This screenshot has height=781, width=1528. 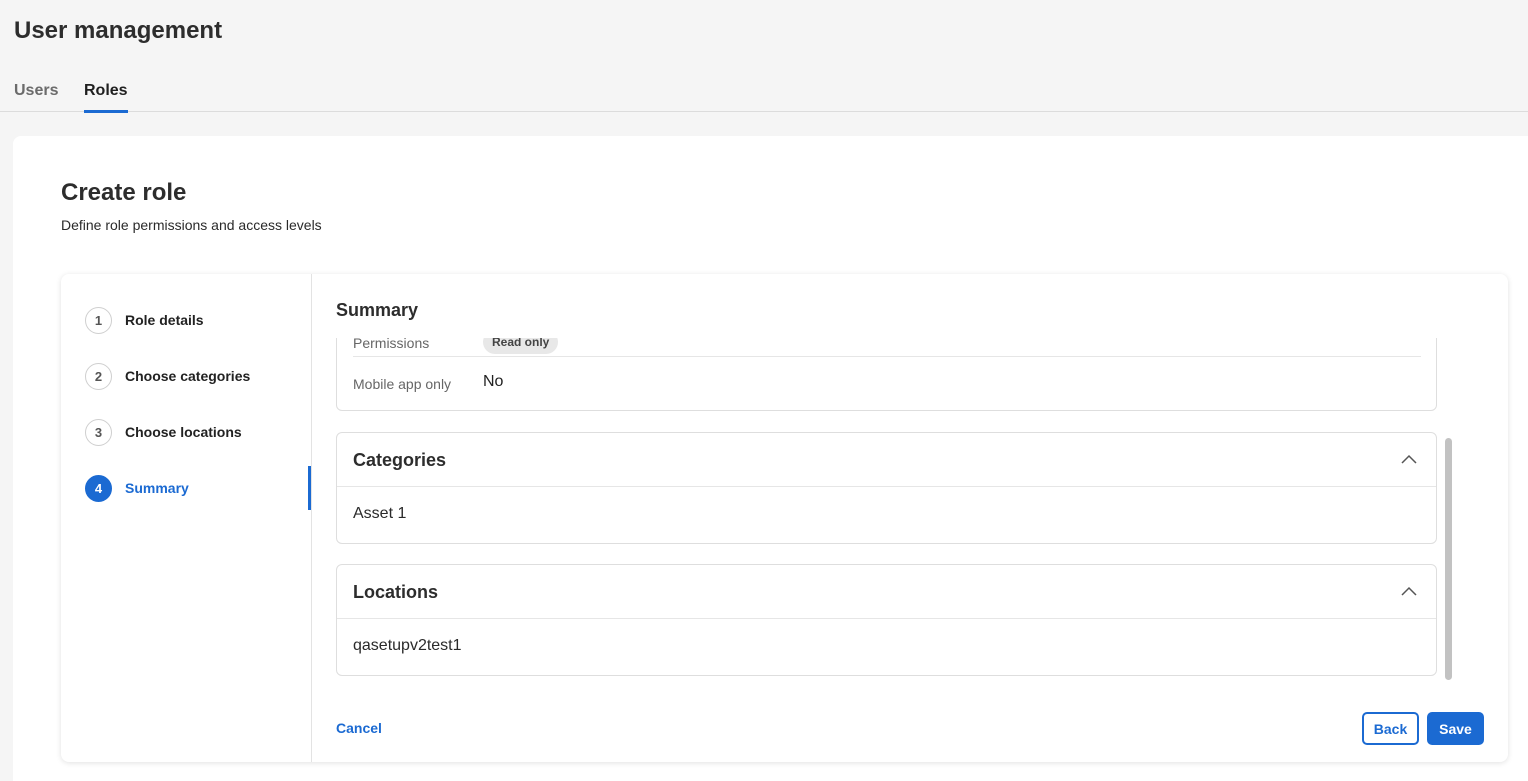 I want to click on tab-bar: Users Roles, so click(x=764, y=91).